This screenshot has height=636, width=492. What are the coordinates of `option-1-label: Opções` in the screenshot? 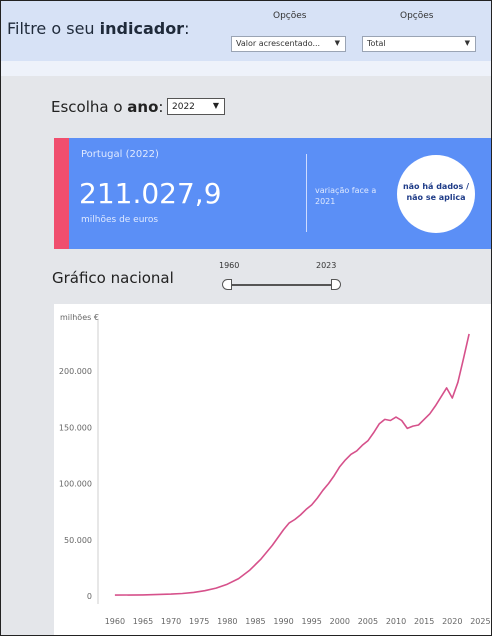 It's located at (290, 16).